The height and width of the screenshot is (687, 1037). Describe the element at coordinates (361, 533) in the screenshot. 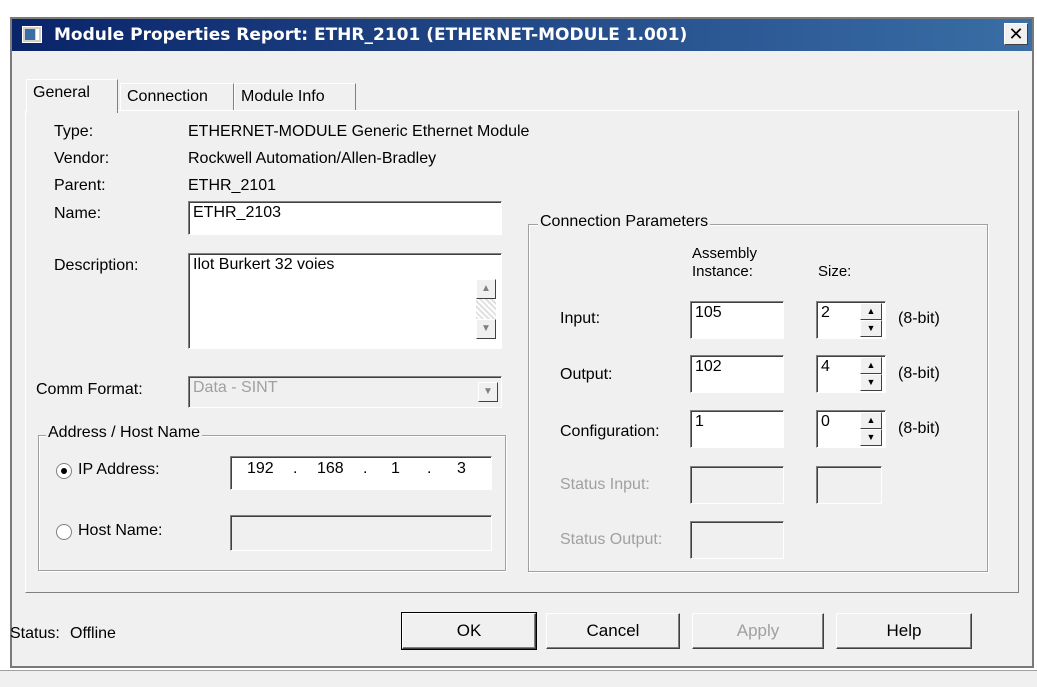

I see `host-name-input` at that location.